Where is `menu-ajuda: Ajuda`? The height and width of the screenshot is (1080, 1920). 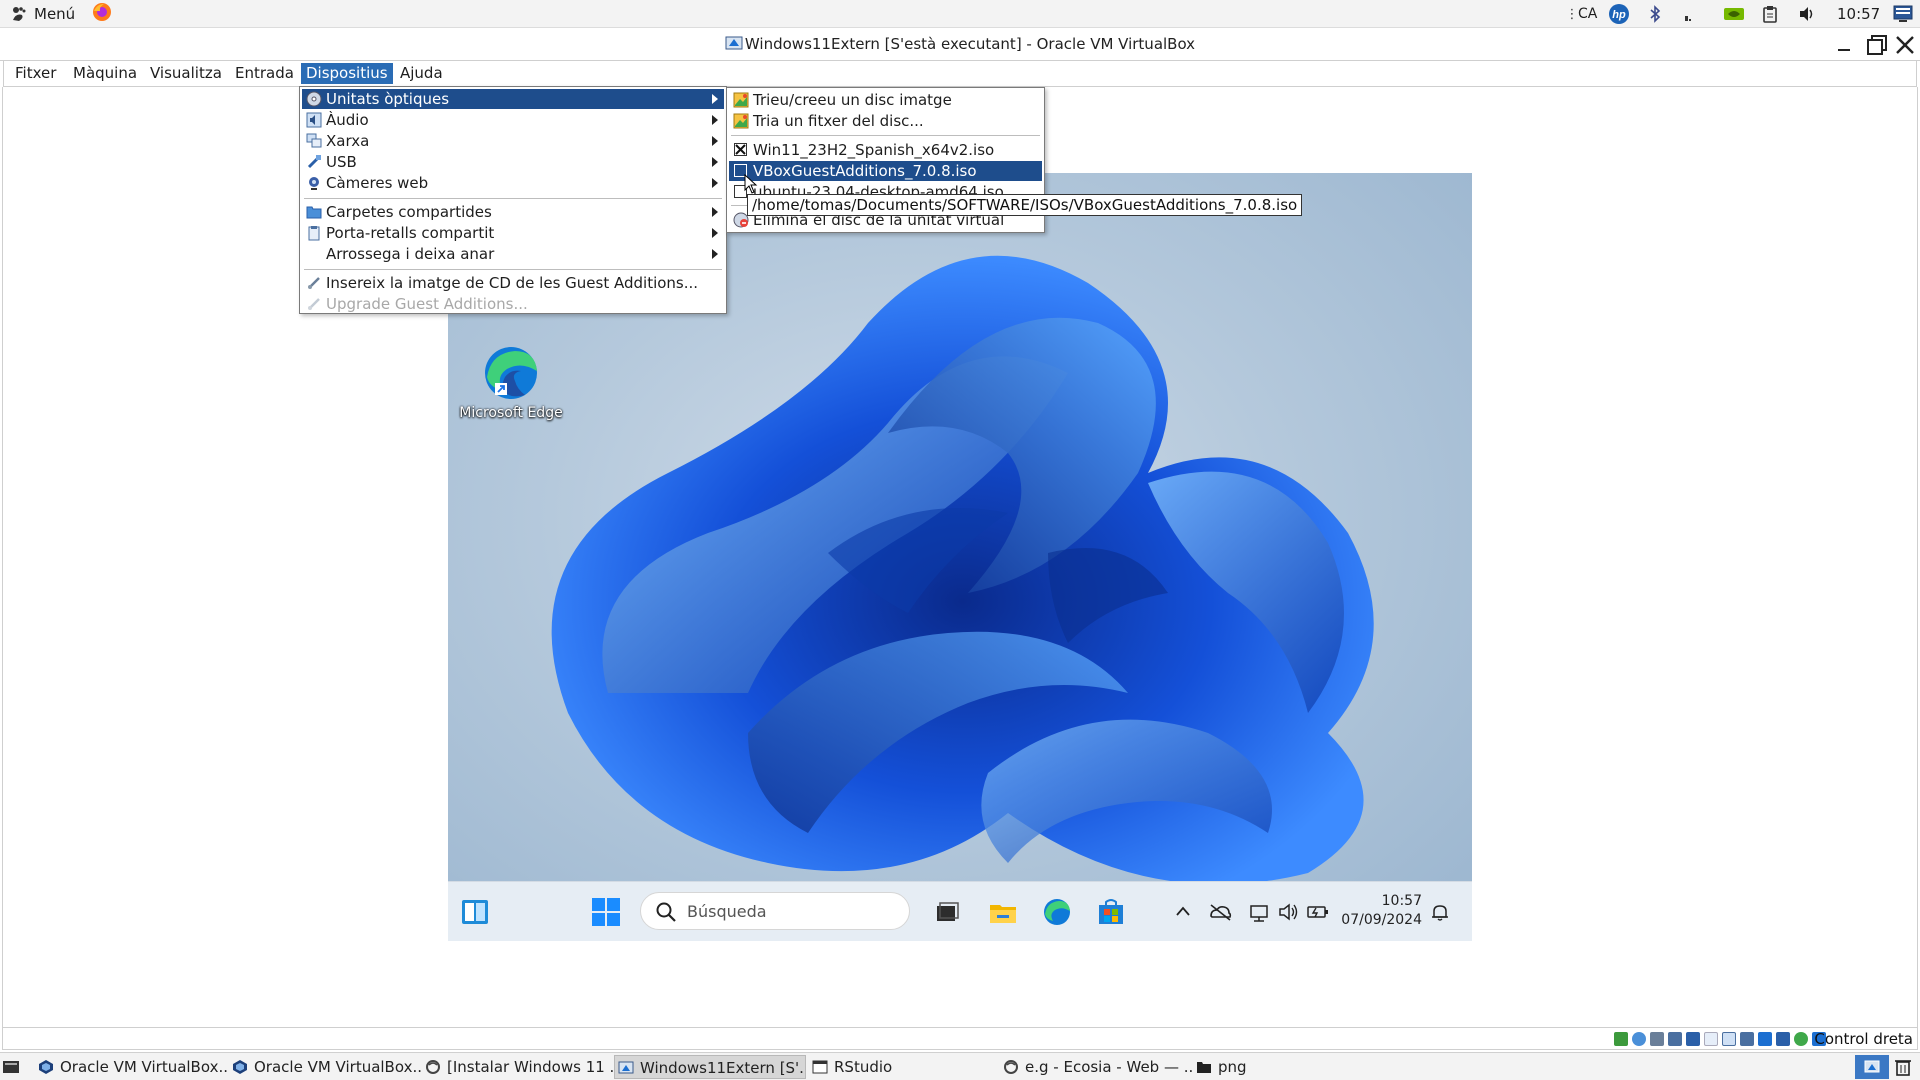
menu-ajuda: Ajuda is located at coordinates (421, 73).